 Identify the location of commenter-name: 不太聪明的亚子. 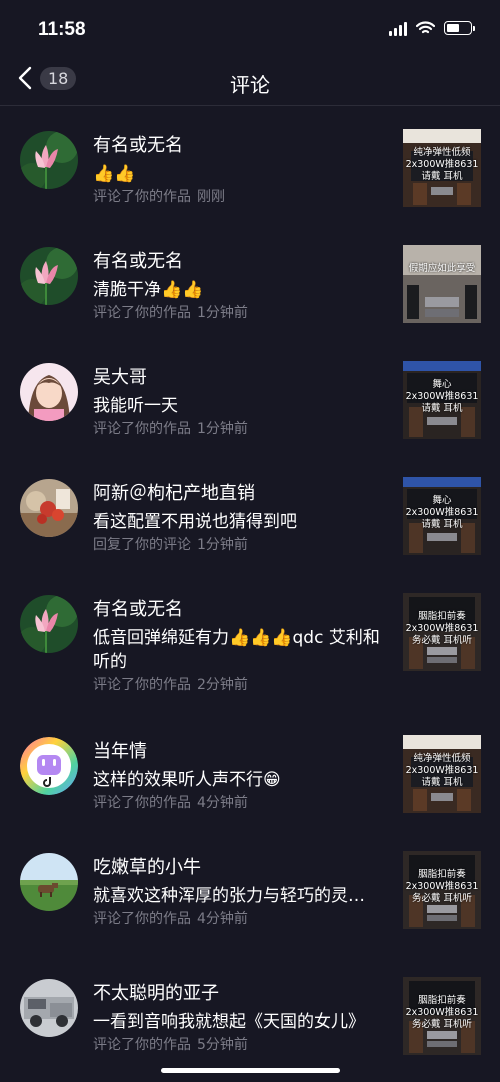
(156, 992).